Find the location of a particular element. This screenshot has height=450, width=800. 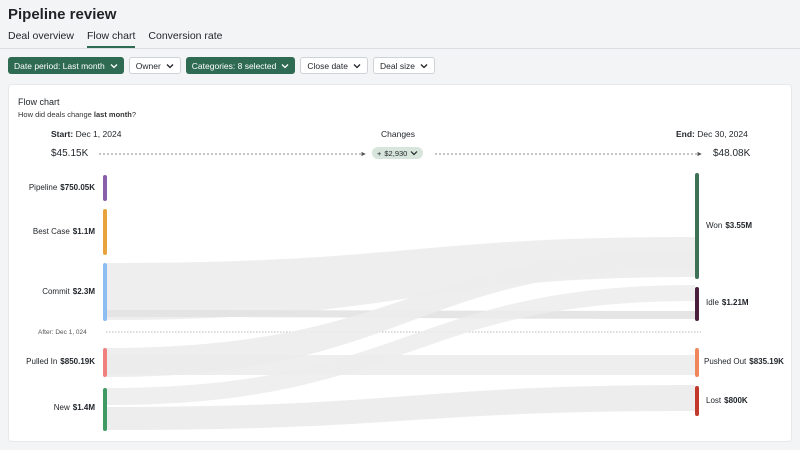

node-label-best-case: Best Case $1.1M is located at coordinates (64, 231).